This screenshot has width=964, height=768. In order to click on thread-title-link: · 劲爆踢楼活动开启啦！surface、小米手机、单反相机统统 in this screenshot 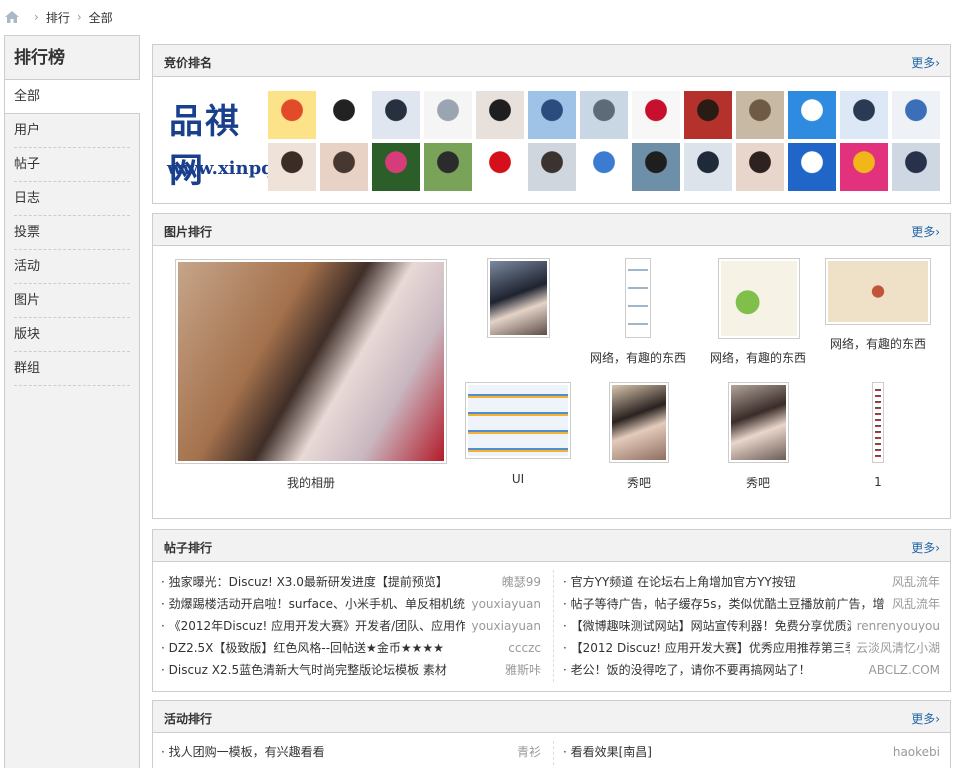, I will do `click(319, 604)`.